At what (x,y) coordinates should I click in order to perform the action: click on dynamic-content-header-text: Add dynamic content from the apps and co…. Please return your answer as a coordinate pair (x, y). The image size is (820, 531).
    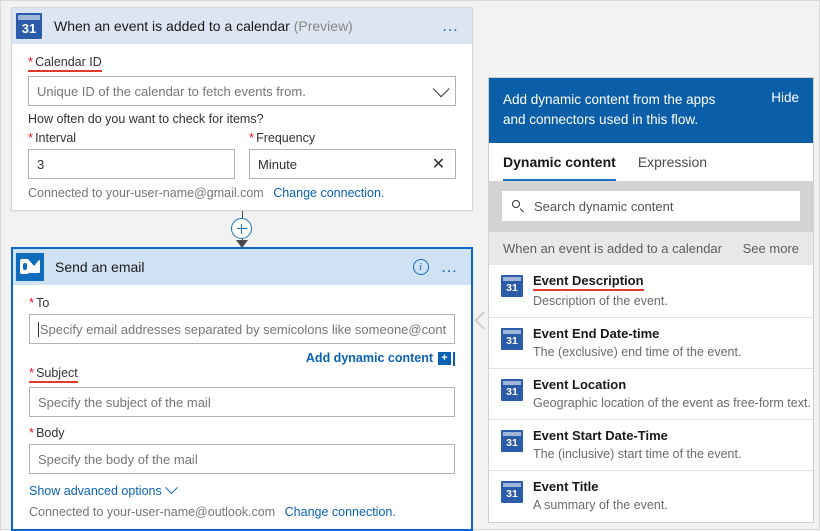
    Looking at the image, I should click on (609, 109).